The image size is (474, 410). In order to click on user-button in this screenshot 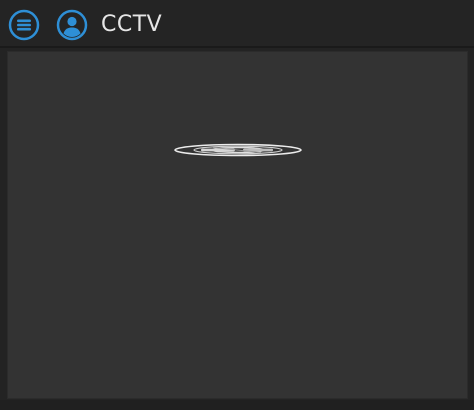, I will do `click(72, 25)`.